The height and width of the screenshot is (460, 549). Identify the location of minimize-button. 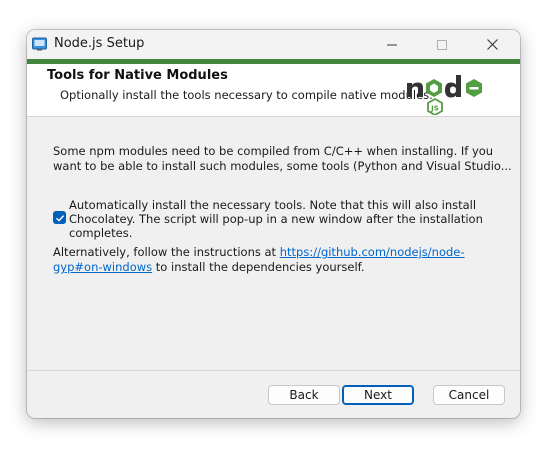
(392, 44).